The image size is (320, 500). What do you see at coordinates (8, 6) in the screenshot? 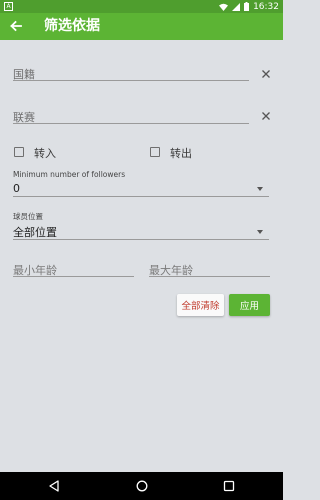
I see `notification-icon: A` at bounding box center [8, 6].